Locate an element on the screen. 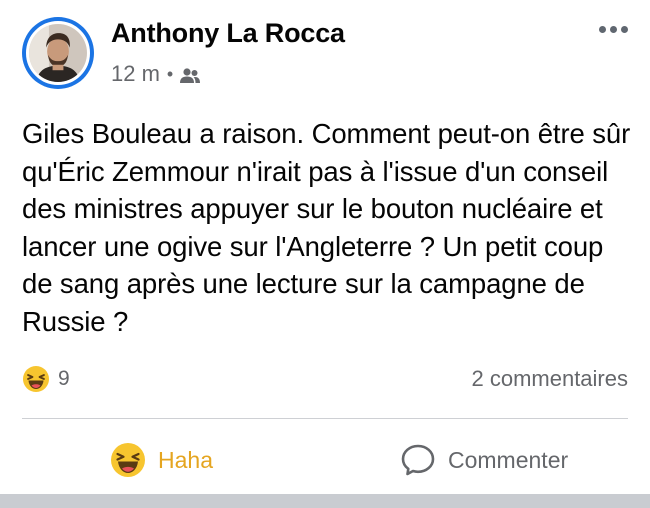 This screenshot has height=508, width=650. reactions-summary: 9 is located at coordinates (46, 379).